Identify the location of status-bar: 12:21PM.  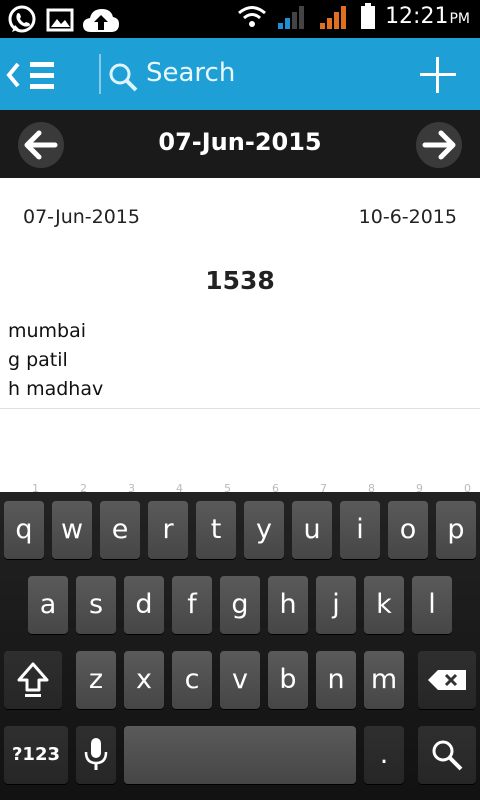
(240, 19).